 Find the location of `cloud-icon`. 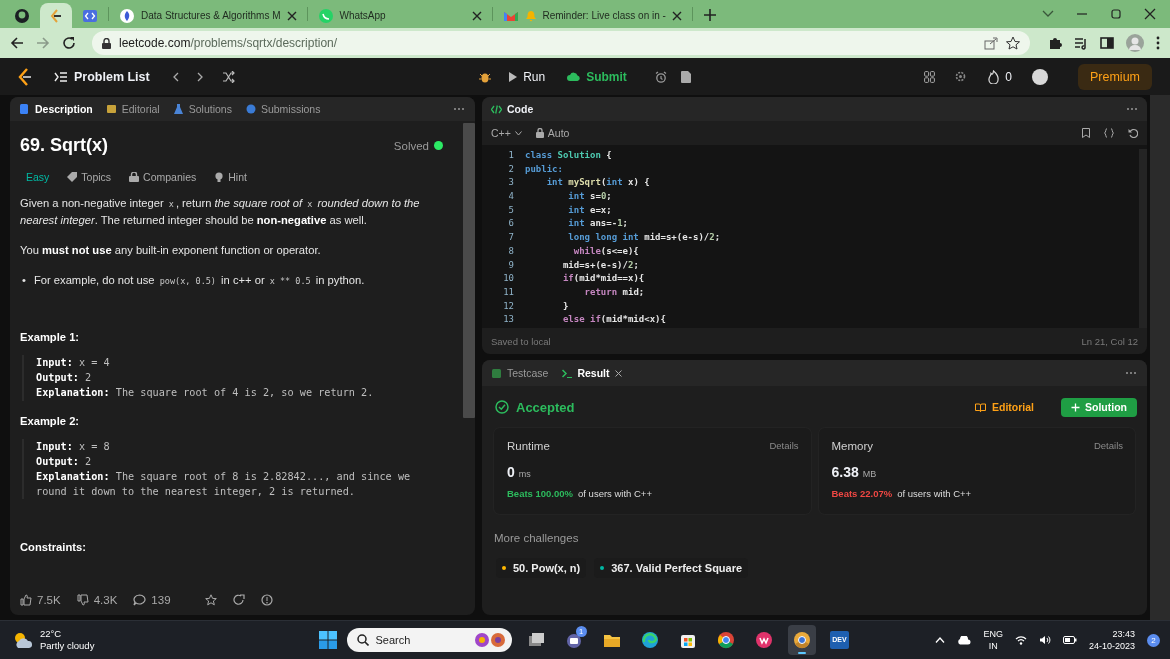

cloud-icon is located at coordinates (964, 640).